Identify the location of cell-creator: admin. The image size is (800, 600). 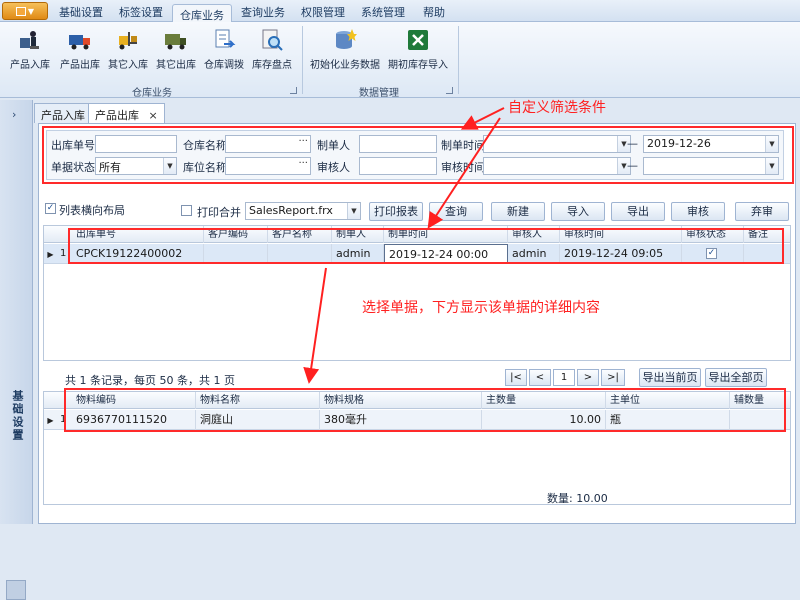
(358, 254).